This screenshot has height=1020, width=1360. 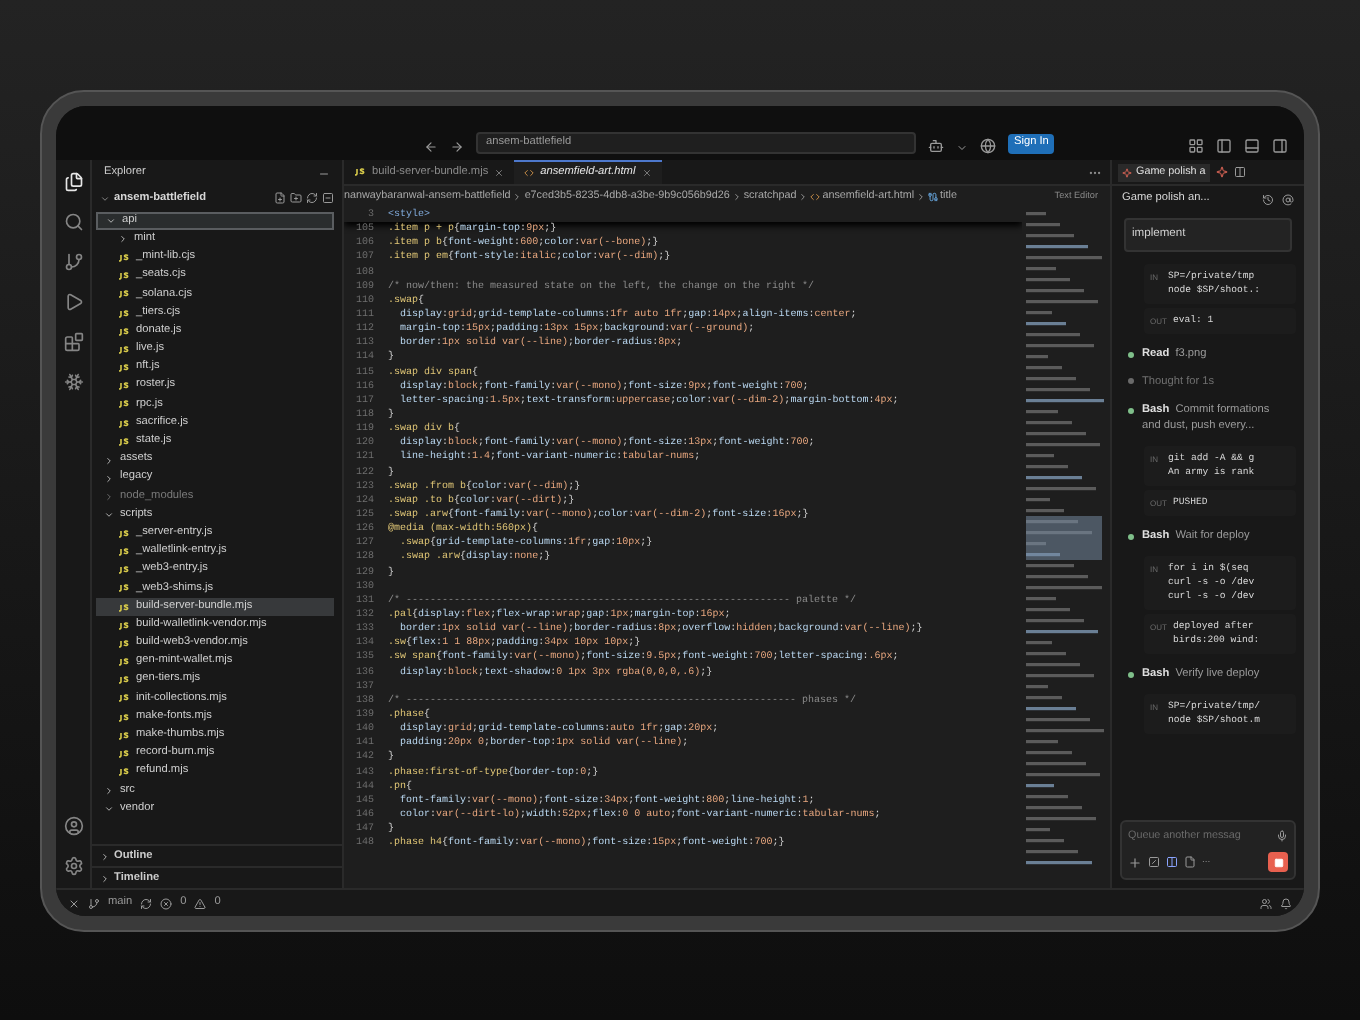 What do you see at coordinates (73, 182) in the screenshot?
I see `files-icon` at bounding box center [73, 182].